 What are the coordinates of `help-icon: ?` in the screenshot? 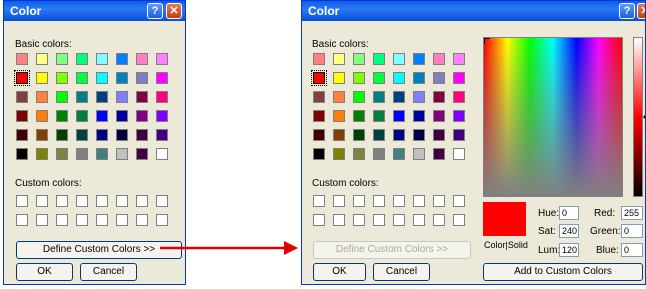 It's located at (627, 11).